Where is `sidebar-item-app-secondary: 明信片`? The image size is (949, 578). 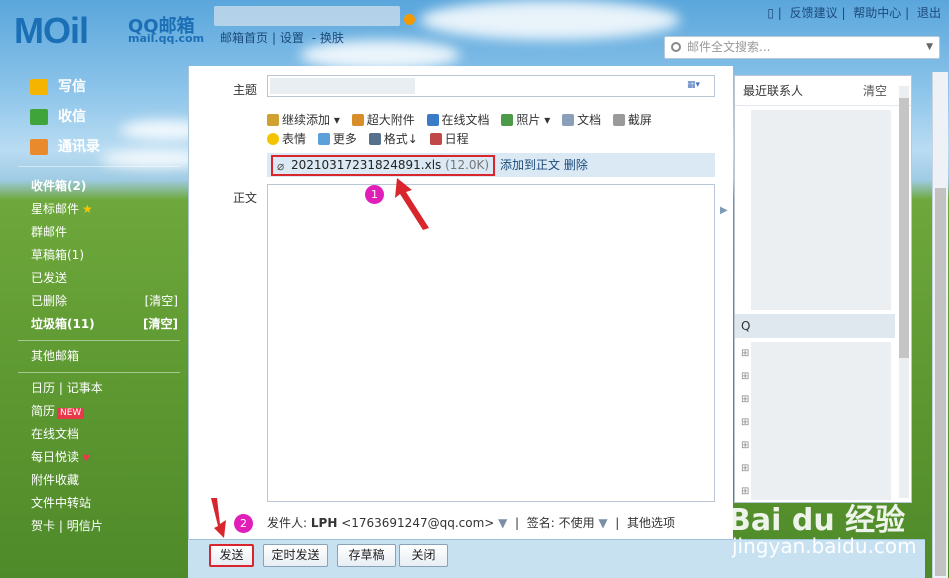 sidebar-item-app-secondary: 明信片 is located at coordinates (85, 526).